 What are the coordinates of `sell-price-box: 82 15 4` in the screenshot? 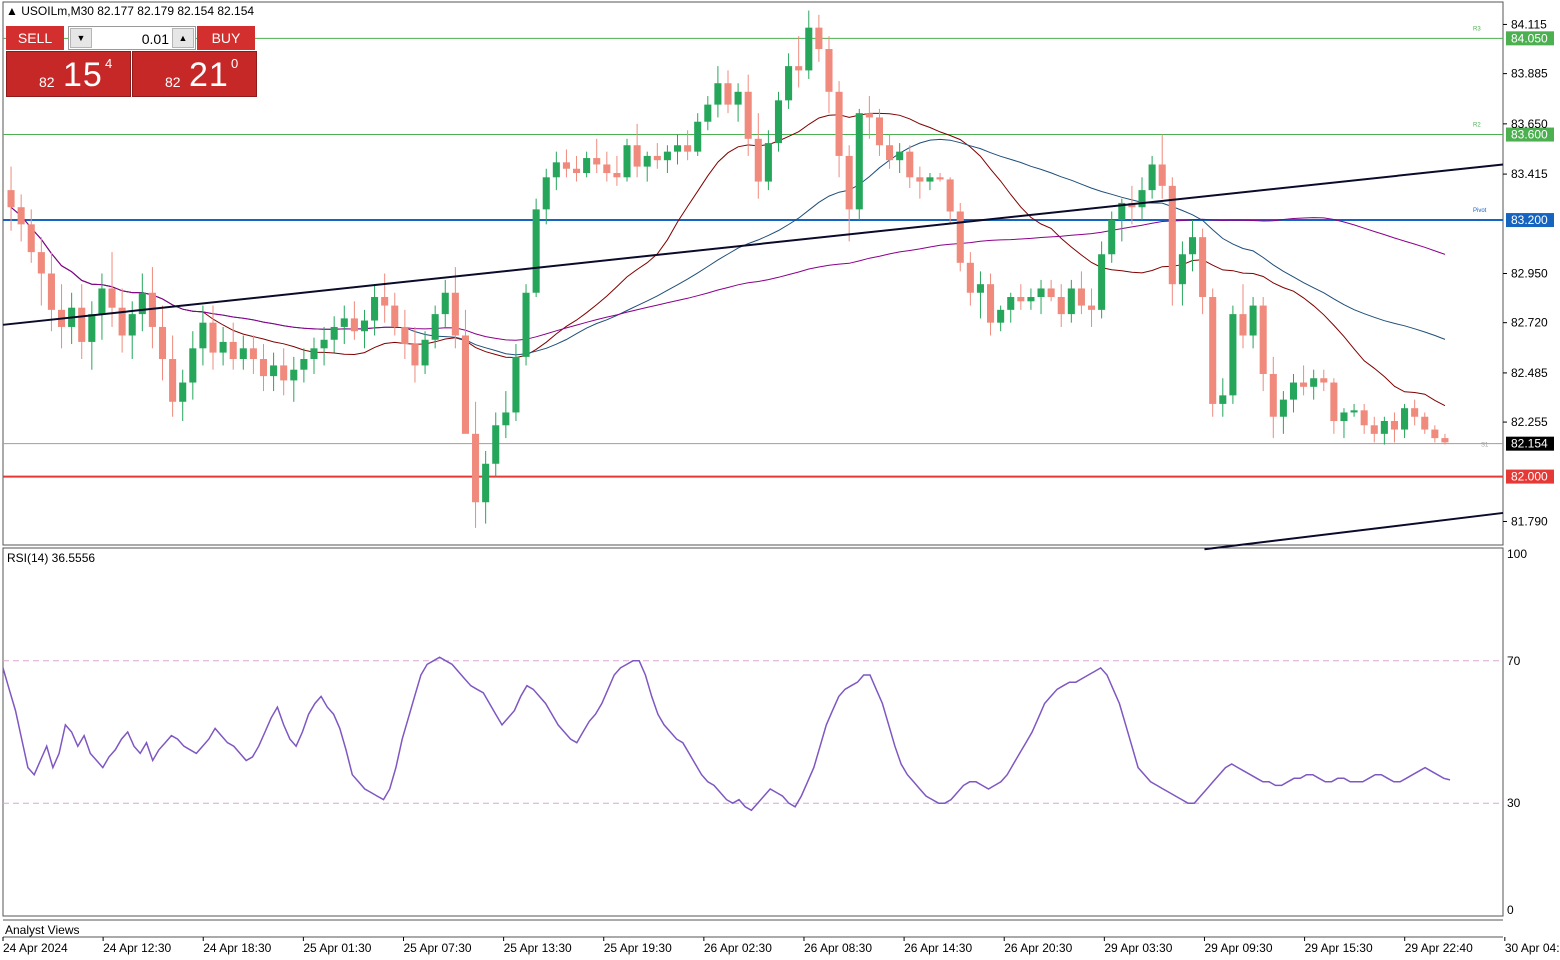 It's located at (68, 74).